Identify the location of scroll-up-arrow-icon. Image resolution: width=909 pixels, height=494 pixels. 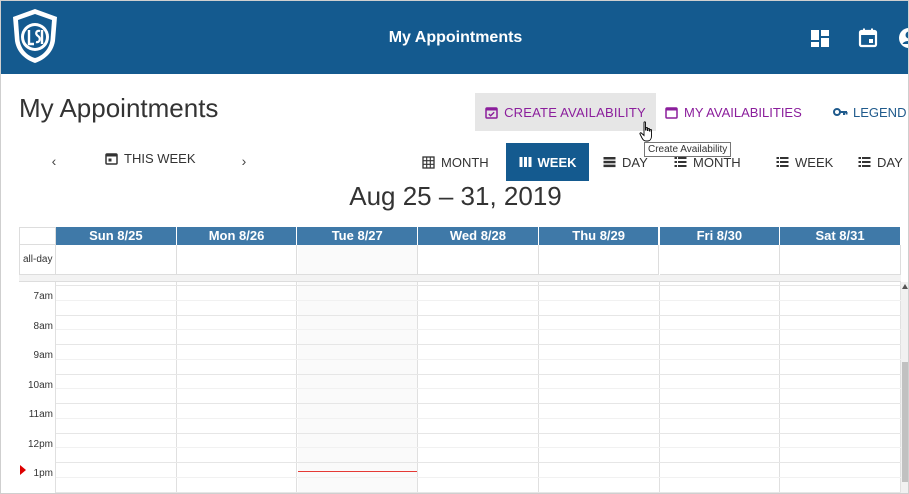
(905, 286).